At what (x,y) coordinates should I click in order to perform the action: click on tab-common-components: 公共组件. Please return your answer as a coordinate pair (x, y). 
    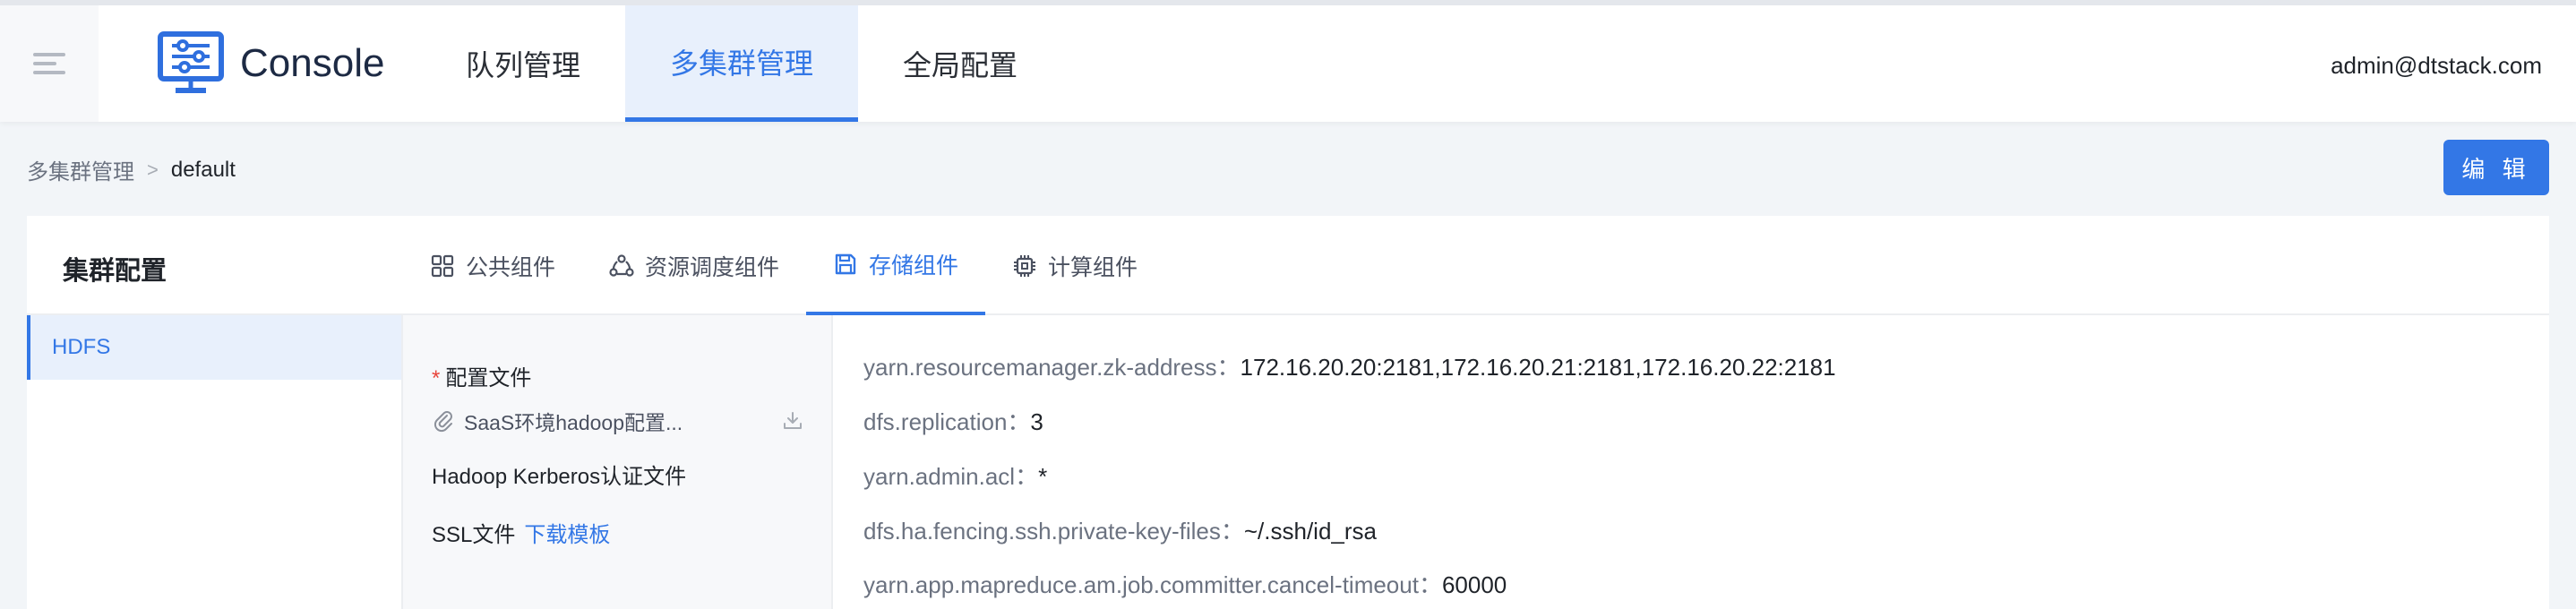
    Looking at the image, I should click on (492, 265).